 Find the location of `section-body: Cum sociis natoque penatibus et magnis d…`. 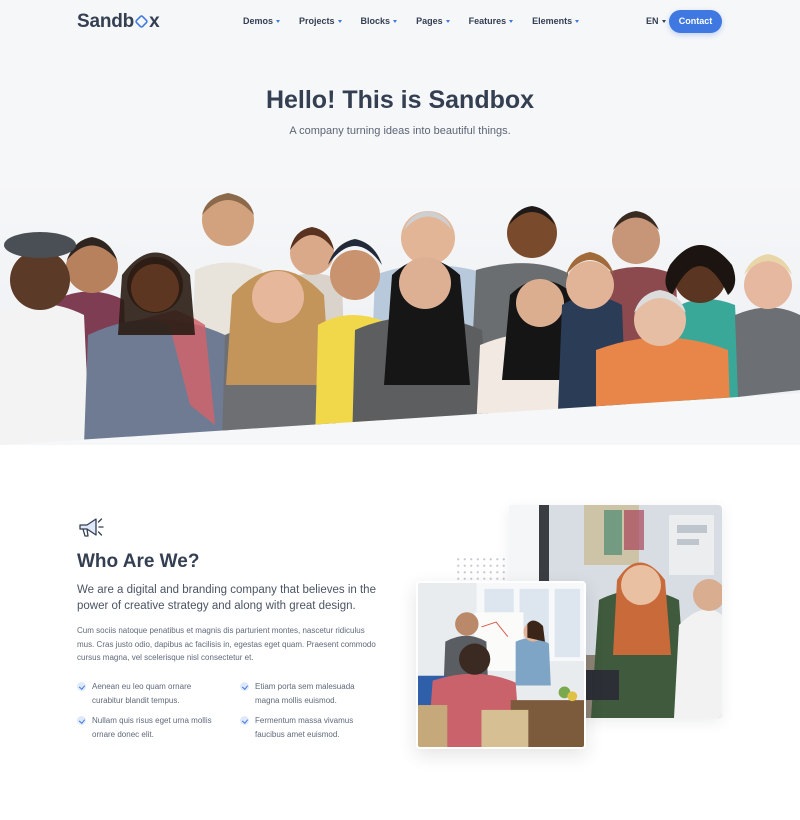

section-body: Cum sociis natoque penatibus et magnis d… is located at coordinates (226, 644).